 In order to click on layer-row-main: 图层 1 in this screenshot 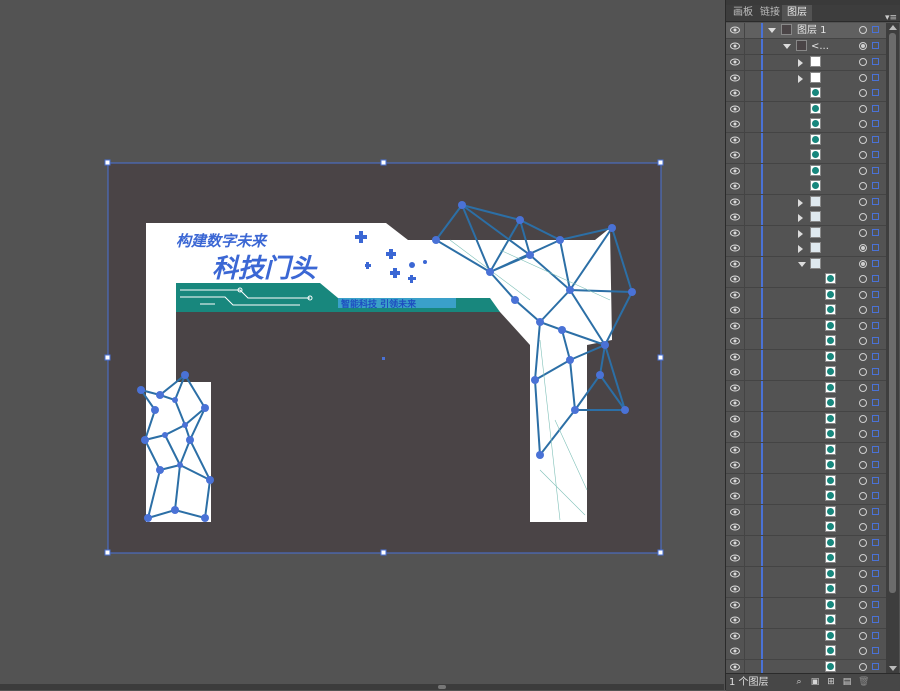, I will do `click(806, 31)`.